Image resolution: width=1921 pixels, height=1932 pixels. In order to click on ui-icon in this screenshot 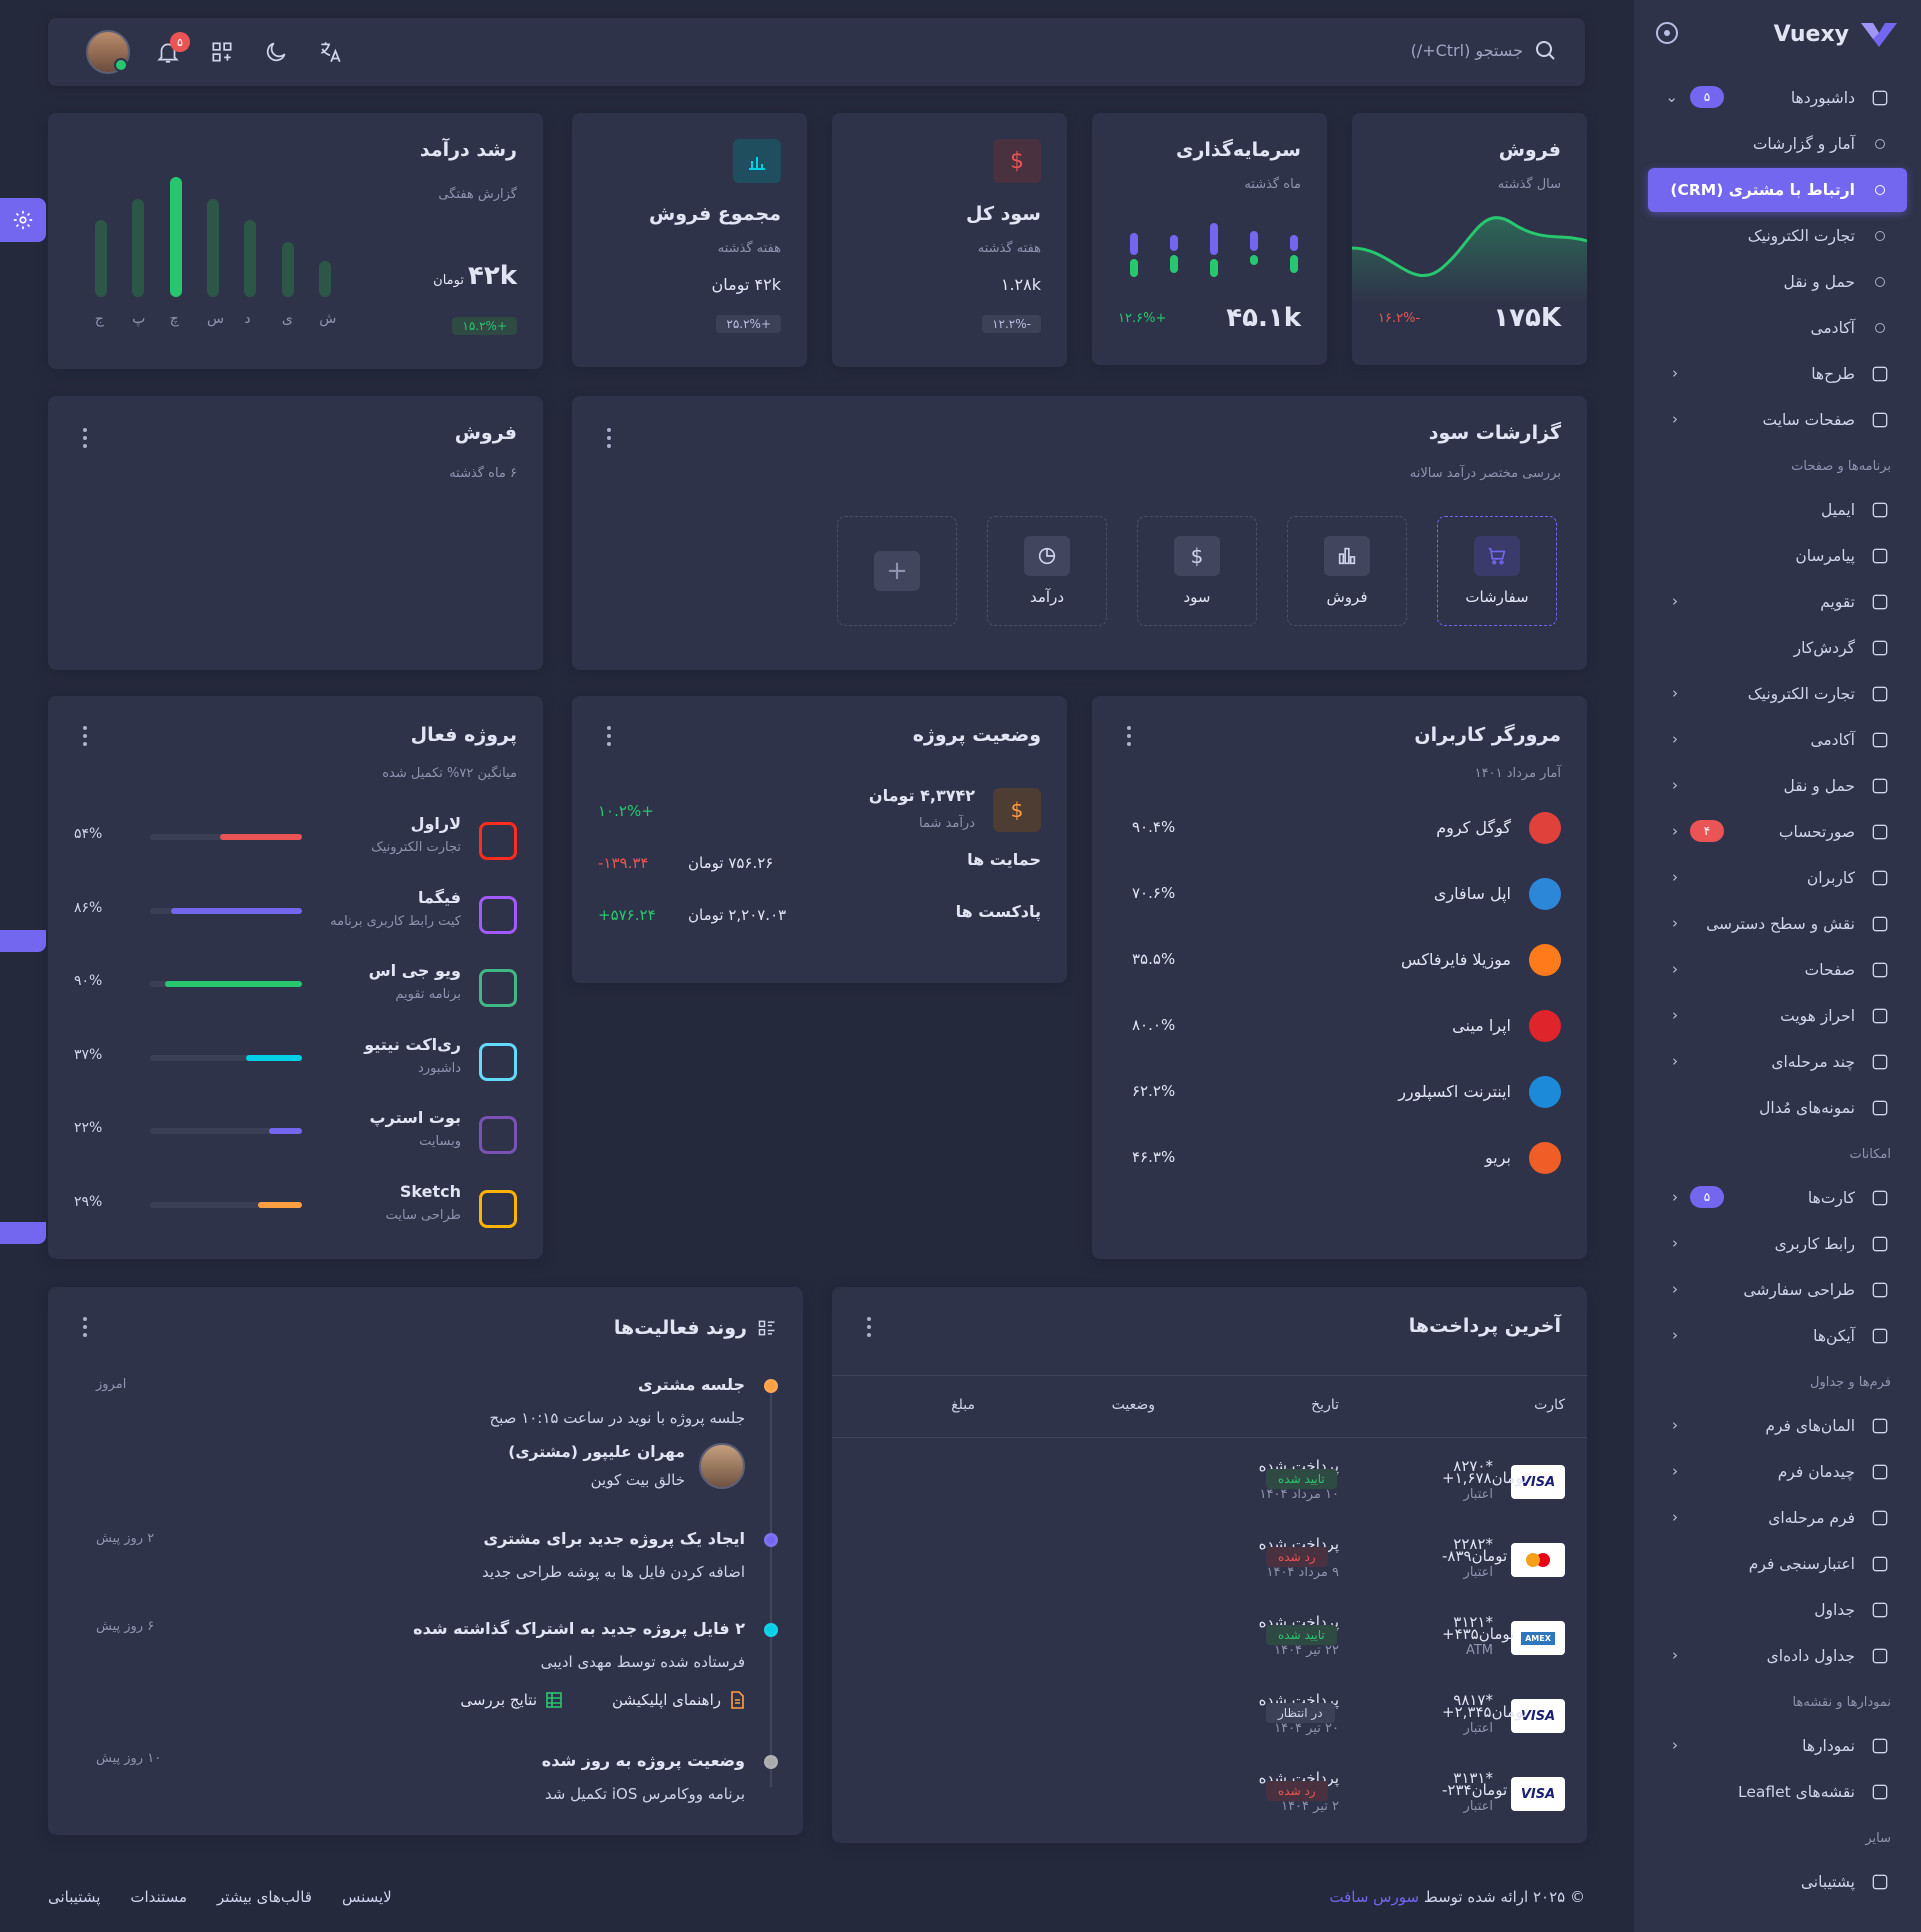, I will do `click(1880, 1244)`.